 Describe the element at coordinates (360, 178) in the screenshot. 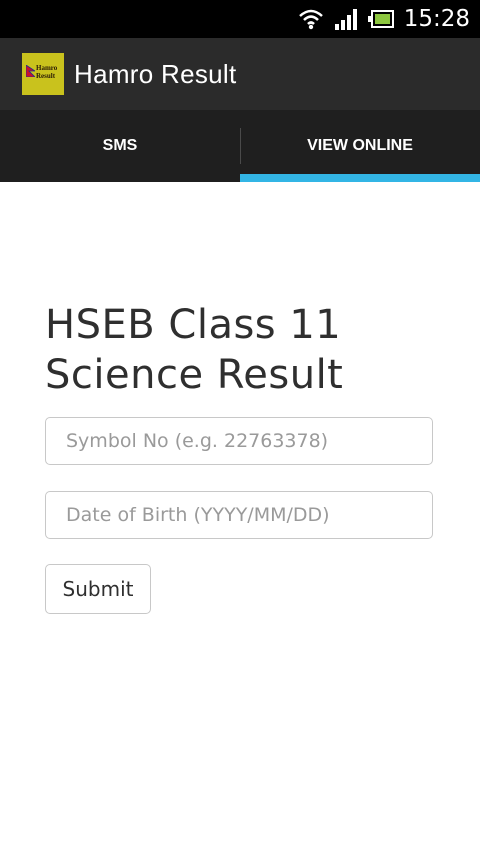

I see `selected-tab-indicator` at that location.